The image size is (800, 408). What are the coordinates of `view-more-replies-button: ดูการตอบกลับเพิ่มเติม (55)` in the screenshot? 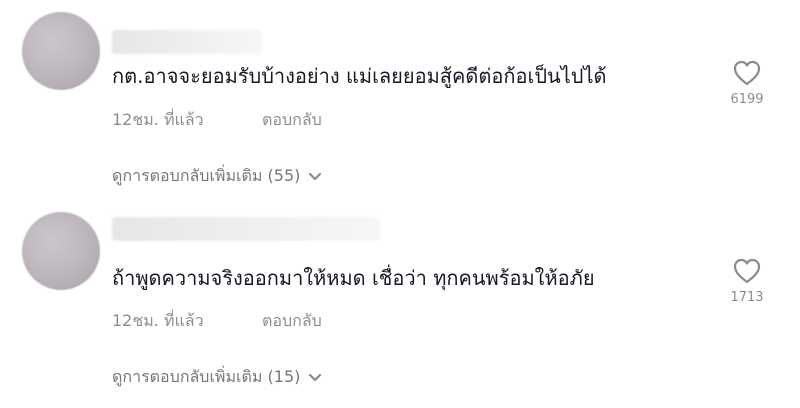 It's located at (217, 176).